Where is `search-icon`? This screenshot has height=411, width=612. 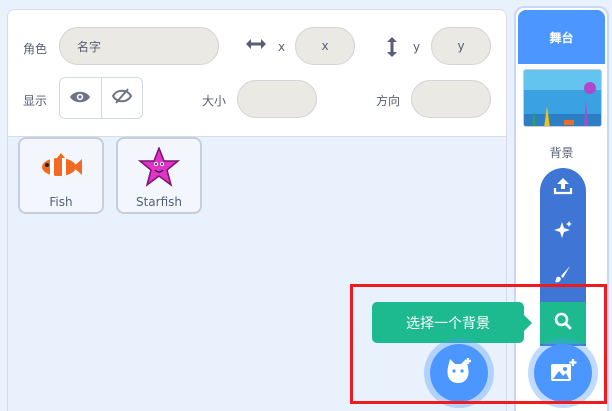 search-icon is located at coordinates (563, 323).